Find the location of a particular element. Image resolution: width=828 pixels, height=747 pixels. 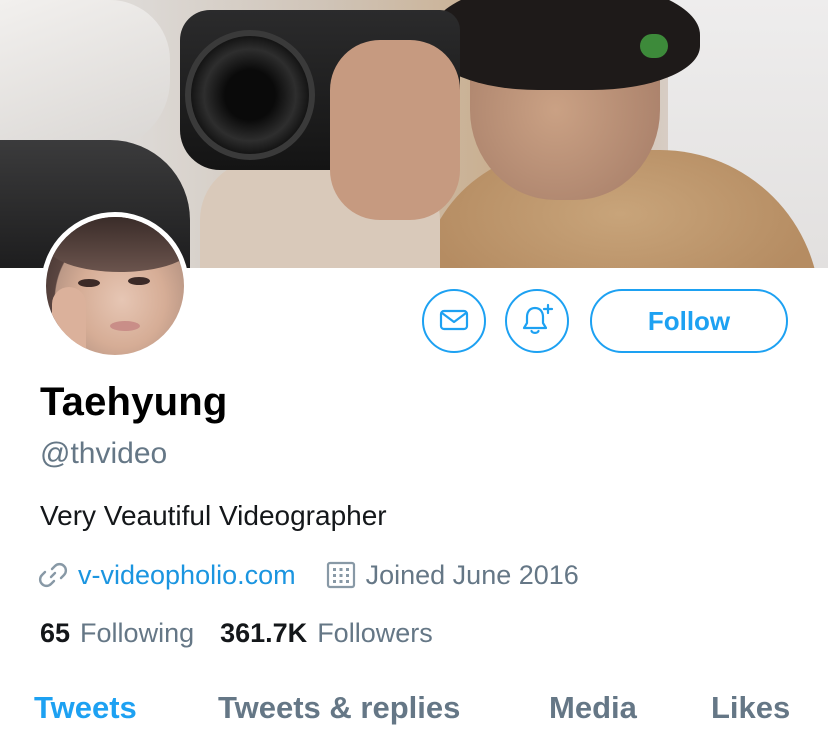

website-link: v-videopholio.com is located at coordinates (187, 575).